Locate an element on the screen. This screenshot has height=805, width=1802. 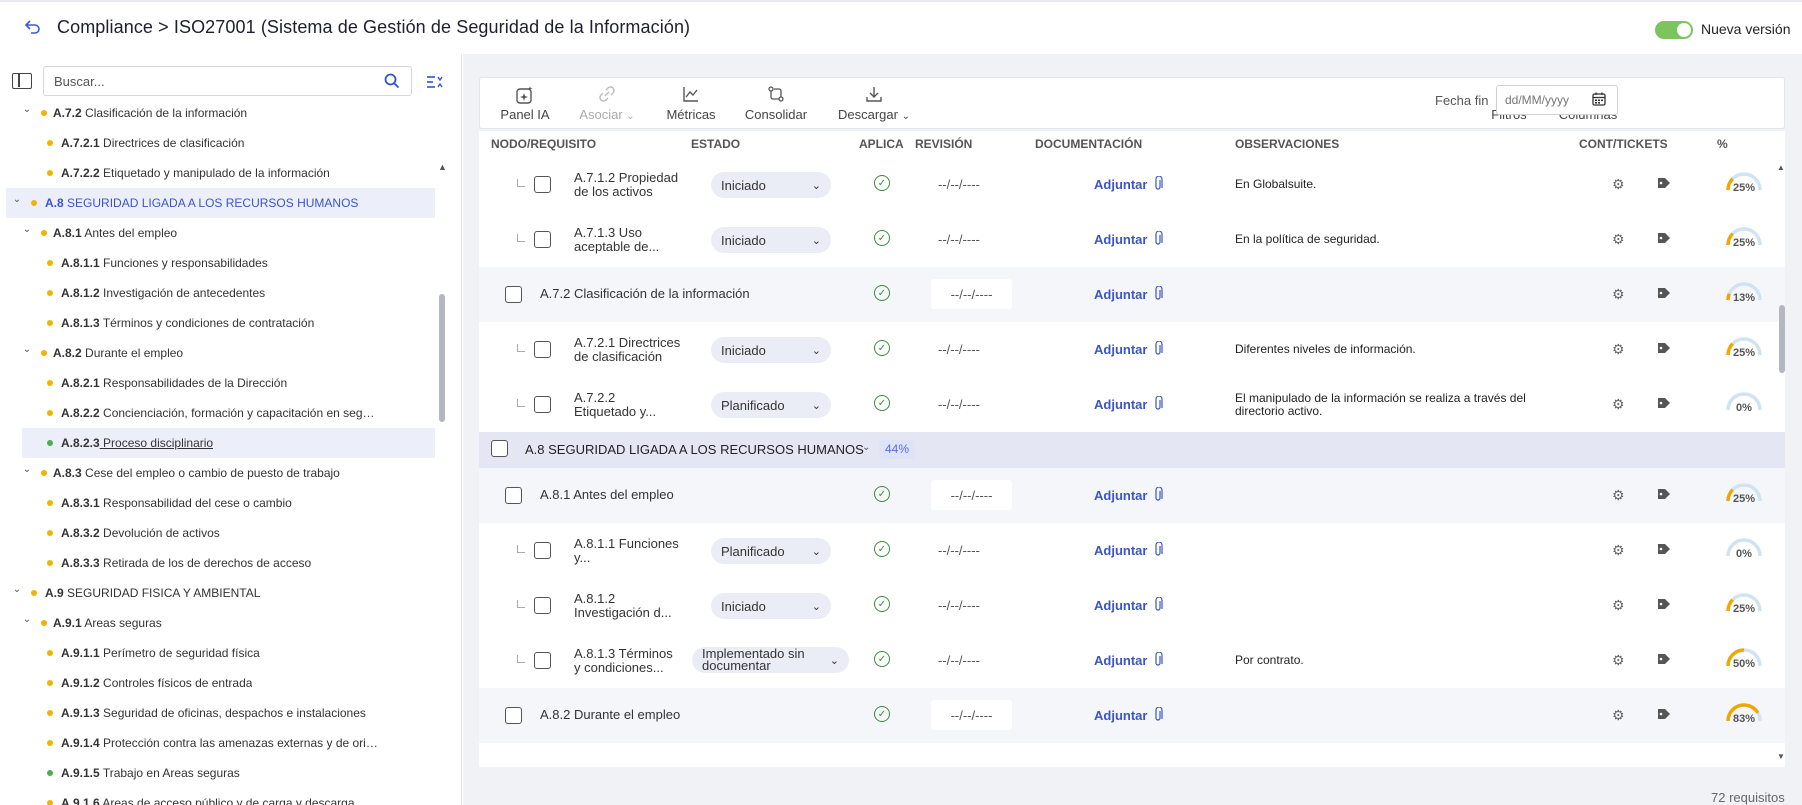
search-input is located at coordinates (227, 81).